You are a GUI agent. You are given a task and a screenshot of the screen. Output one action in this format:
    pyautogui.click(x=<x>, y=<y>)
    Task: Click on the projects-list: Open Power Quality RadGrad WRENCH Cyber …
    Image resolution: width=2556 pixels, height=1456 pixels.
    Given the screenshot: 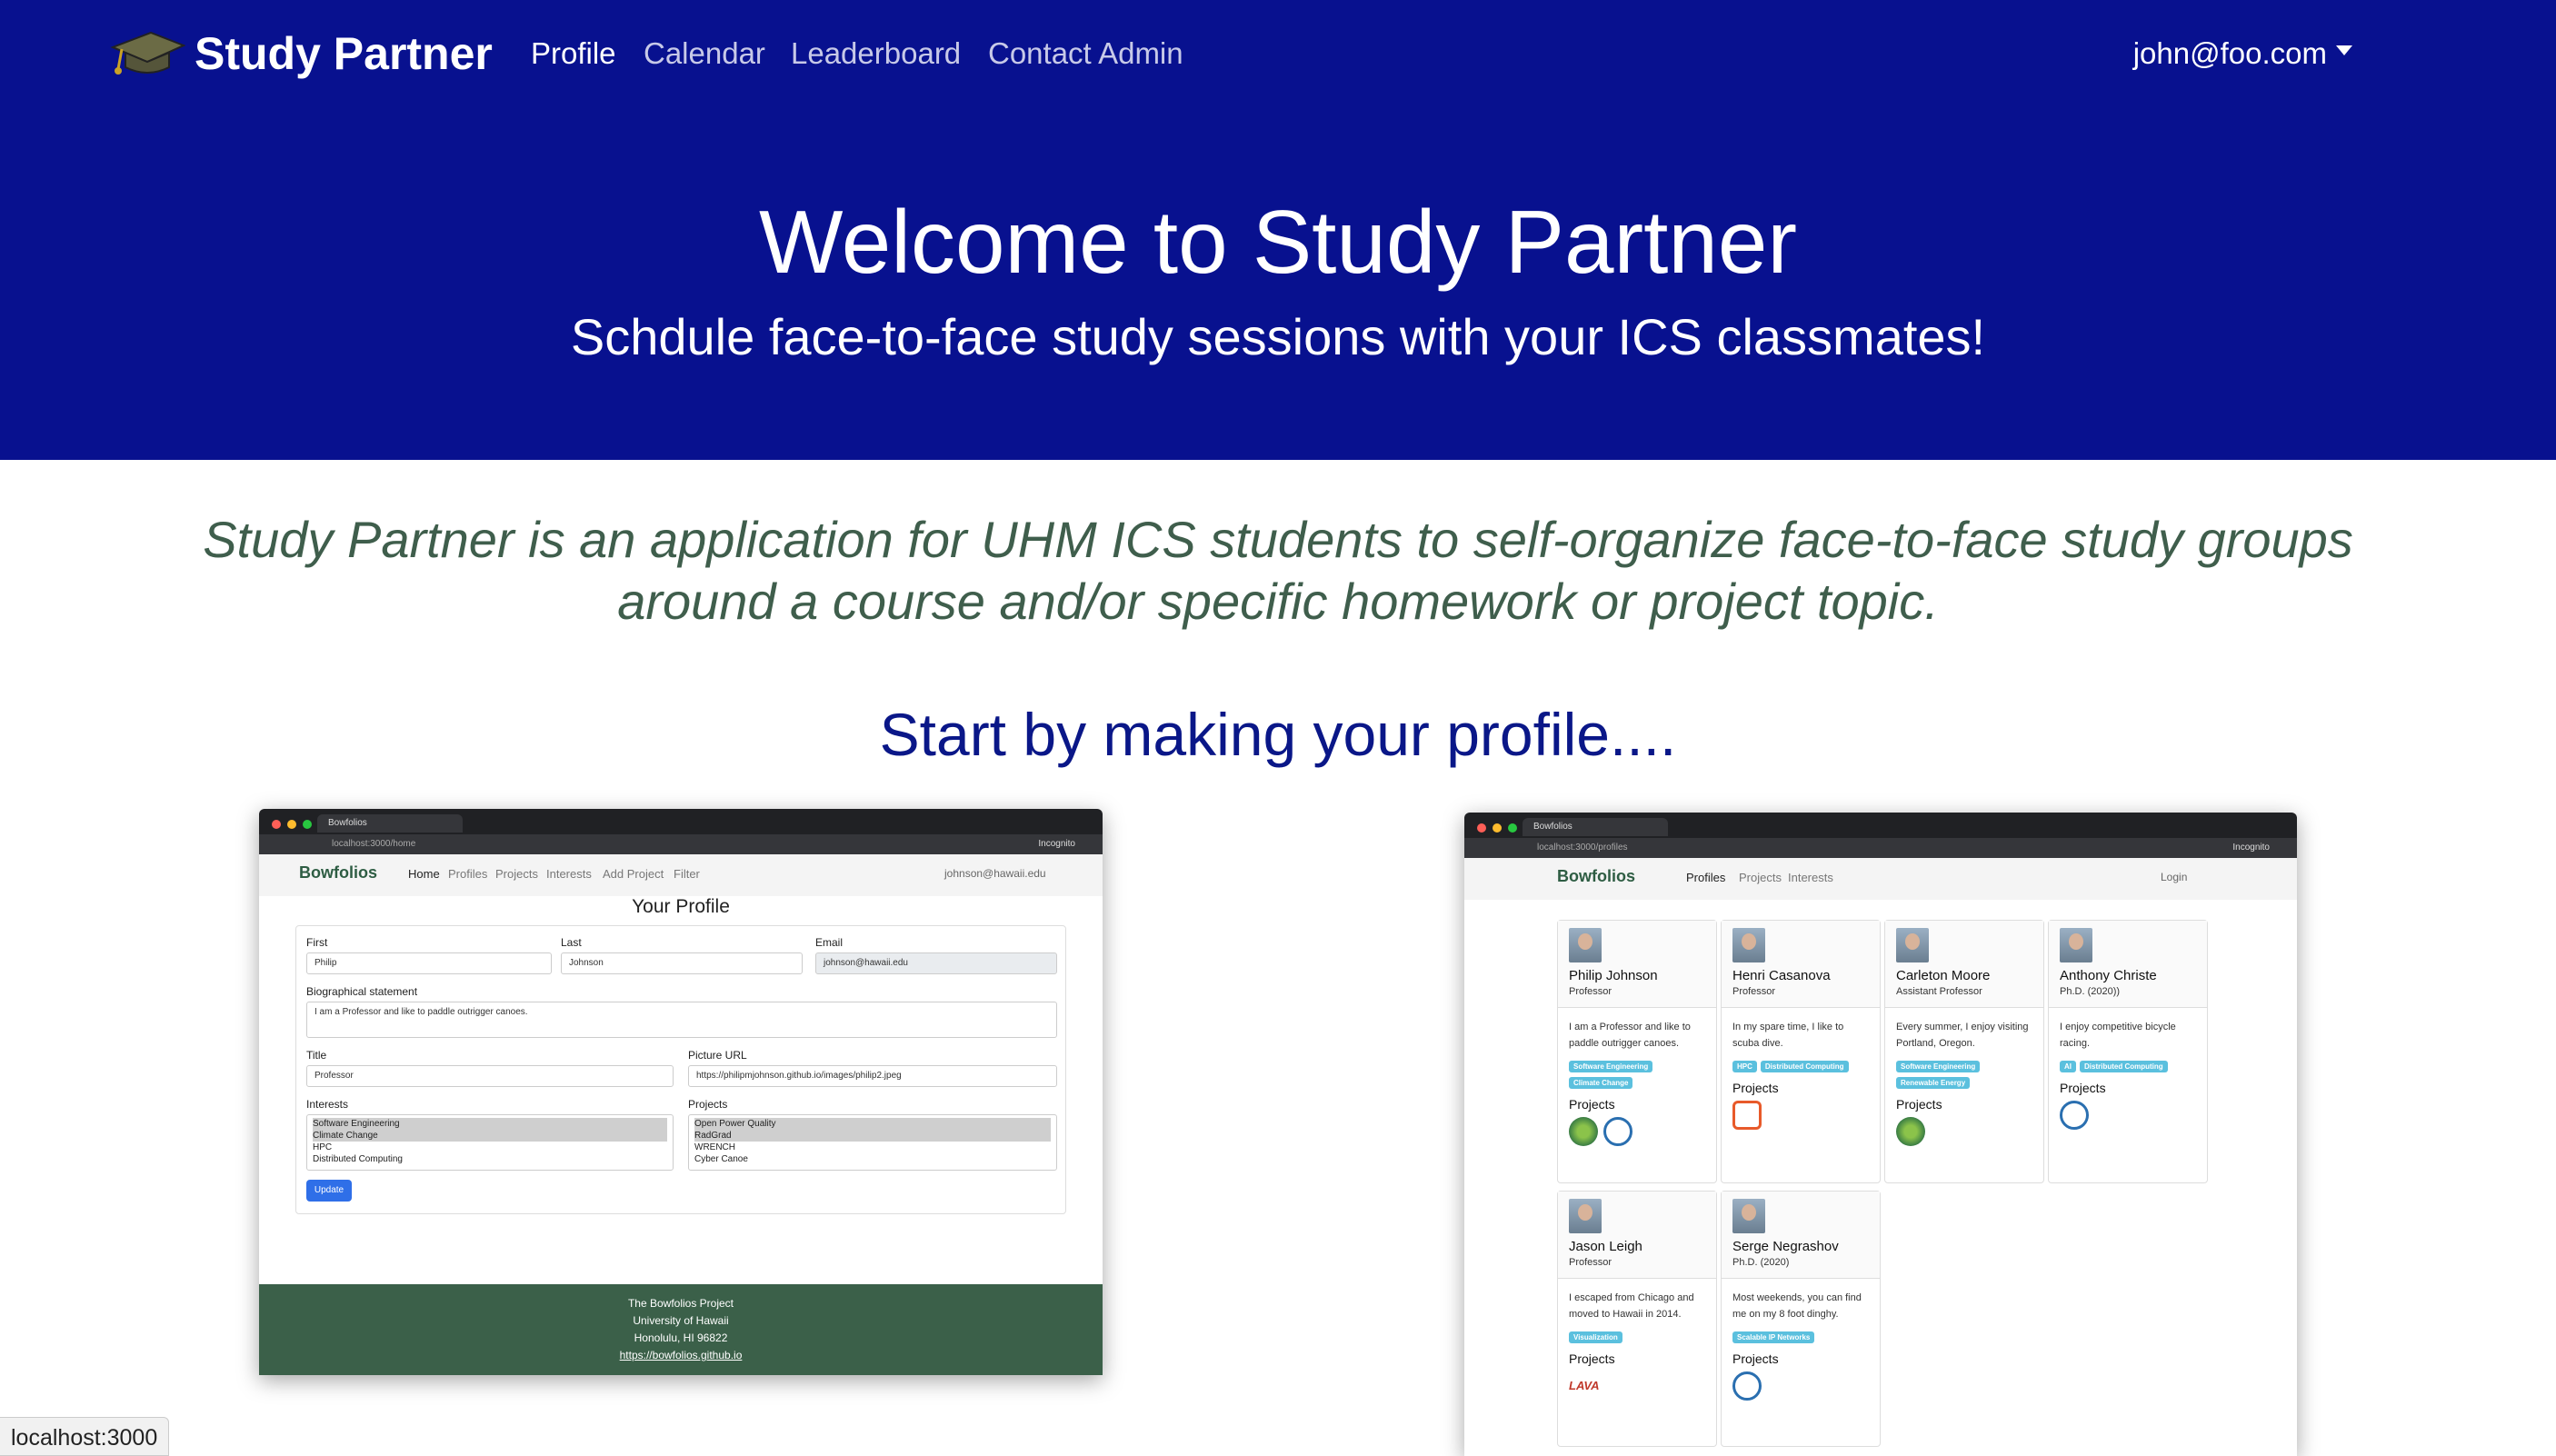 What is the action you would take?
    pyautogui.click(x=872, y=1143)
    